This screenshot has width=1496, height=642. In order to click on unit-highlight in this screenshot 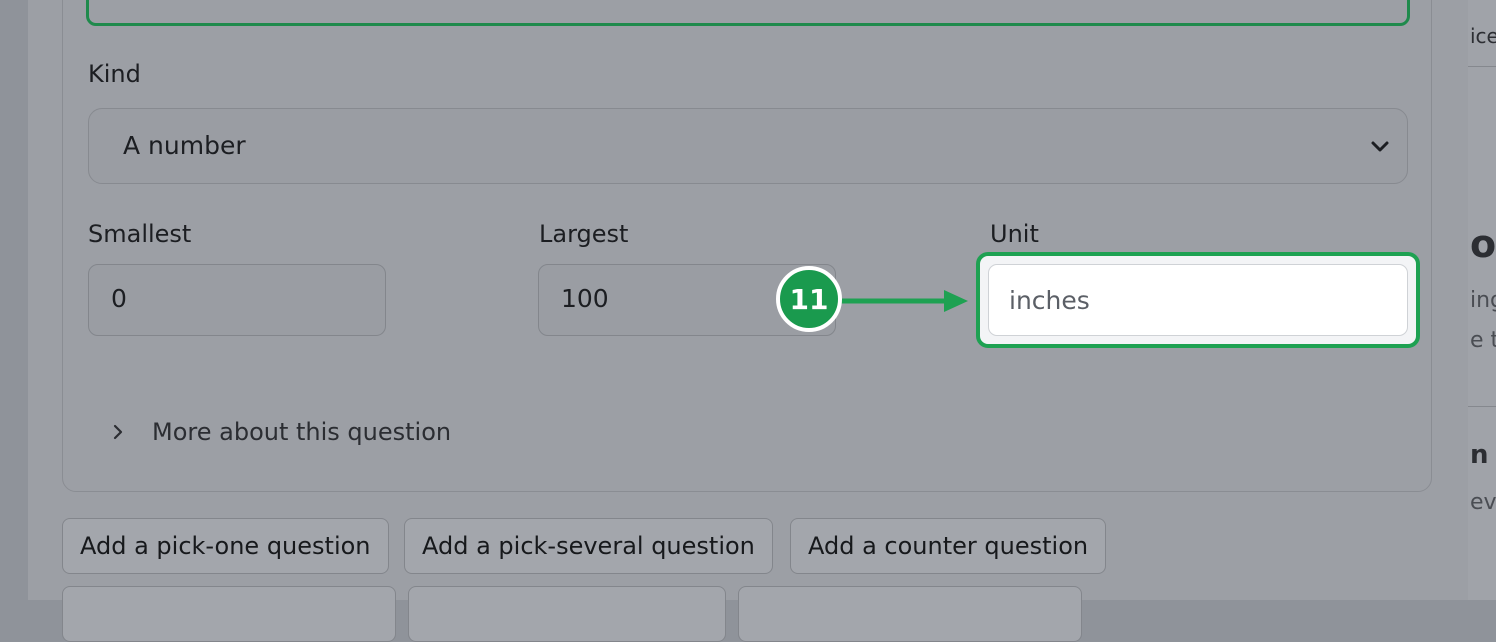, I will do `click(1198, 300)`.